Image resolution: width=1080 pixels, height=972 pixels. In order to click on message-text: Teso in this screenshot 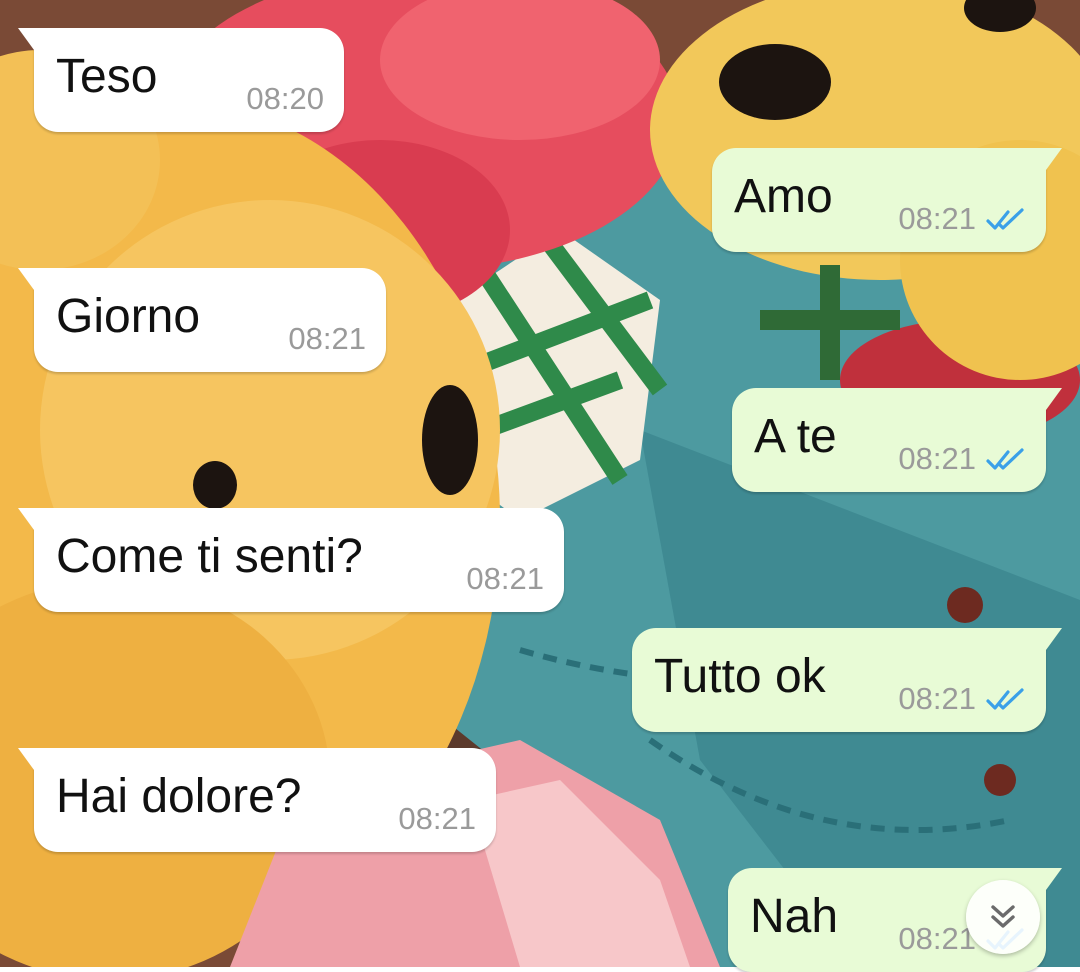, I will do `click(107, 76)`.